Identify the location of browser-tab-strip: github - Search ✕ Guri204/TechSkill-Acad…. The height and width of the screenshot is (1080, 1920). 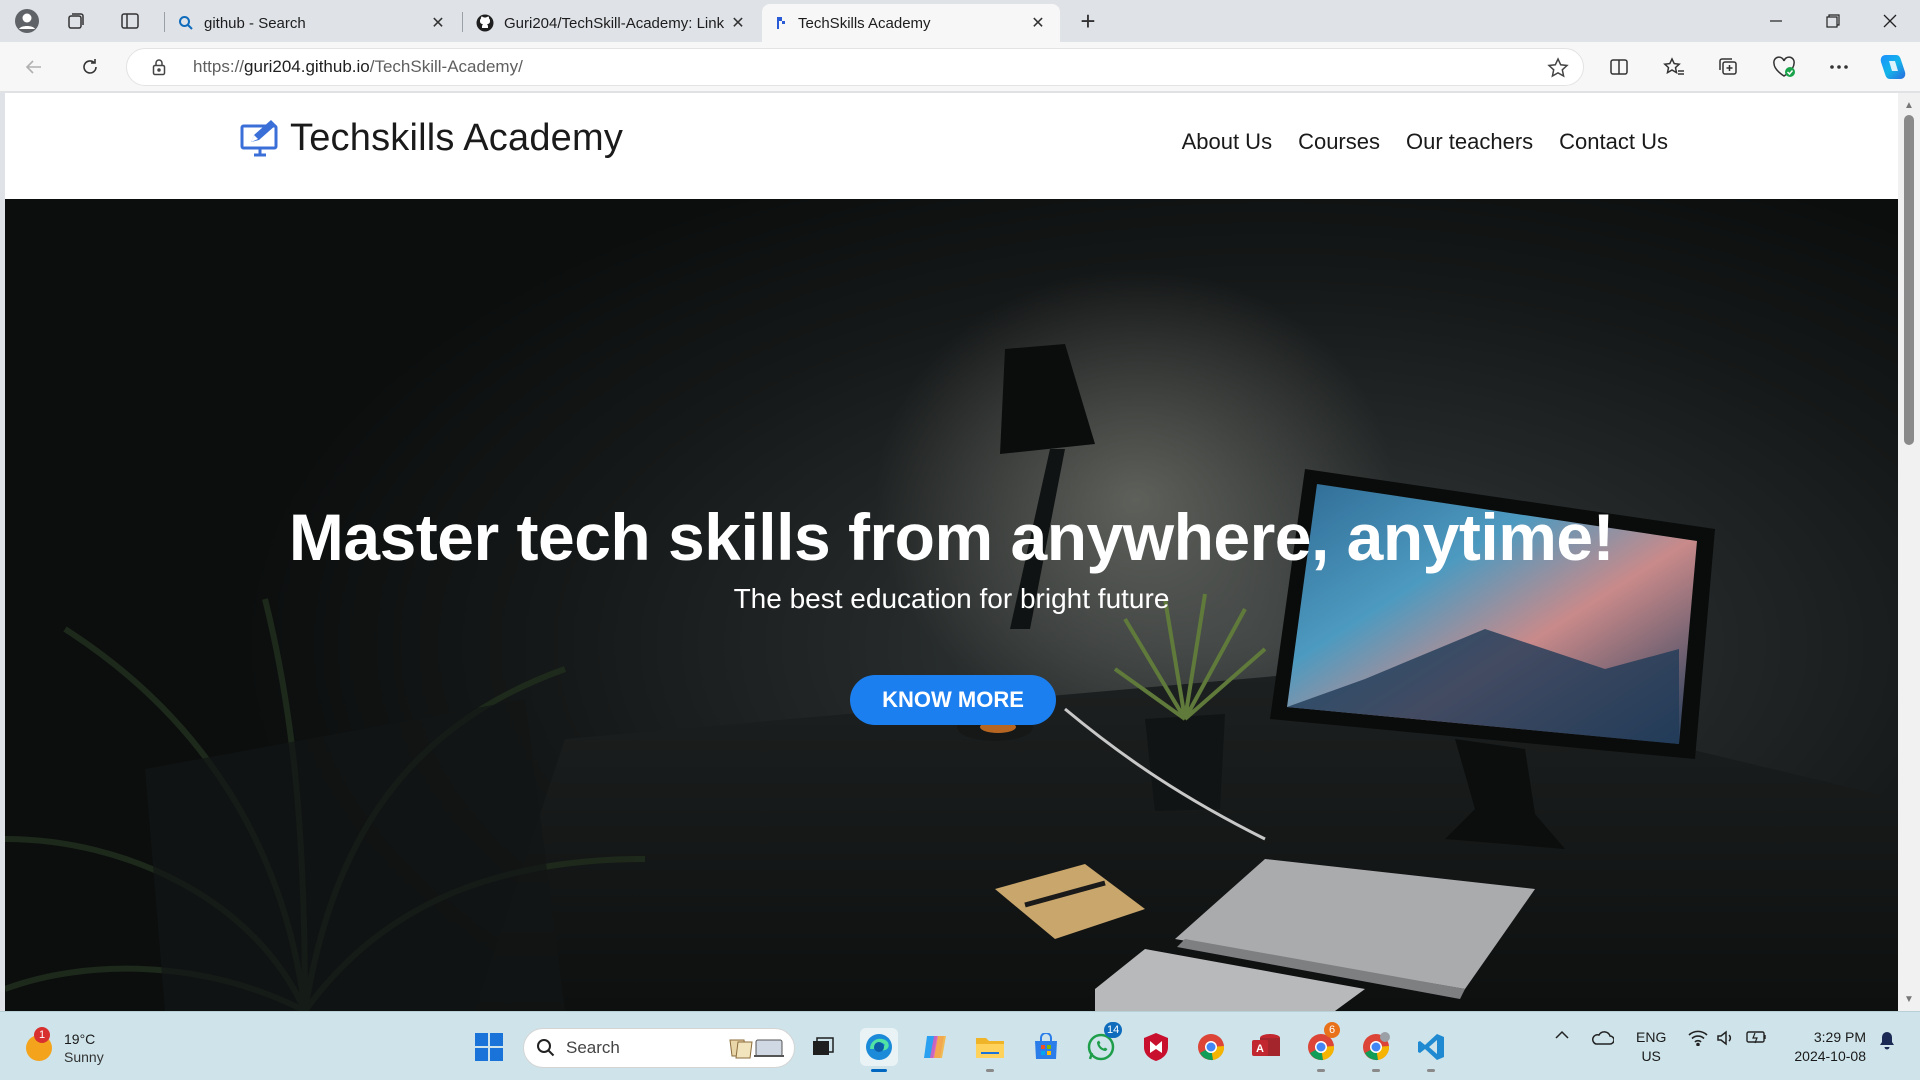
(960, 21).